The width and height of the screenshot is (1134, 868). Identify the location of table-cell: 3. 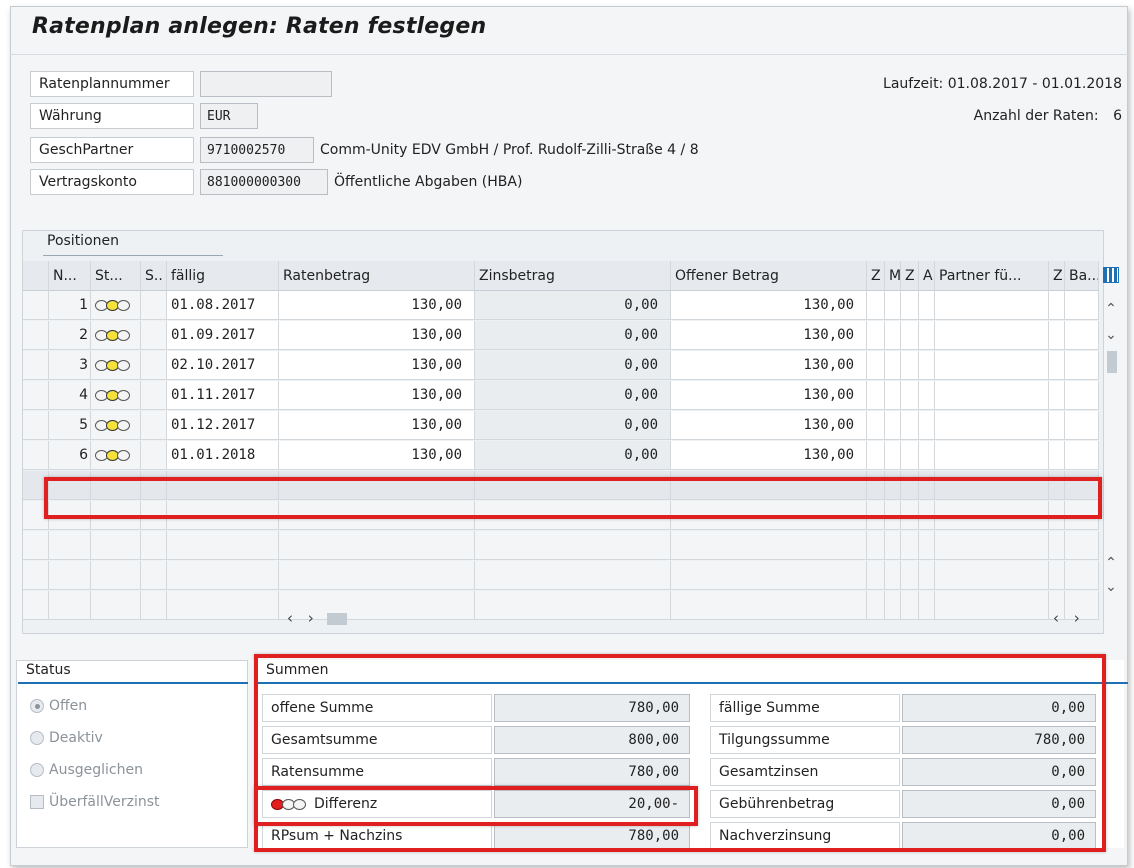
(70, 365).